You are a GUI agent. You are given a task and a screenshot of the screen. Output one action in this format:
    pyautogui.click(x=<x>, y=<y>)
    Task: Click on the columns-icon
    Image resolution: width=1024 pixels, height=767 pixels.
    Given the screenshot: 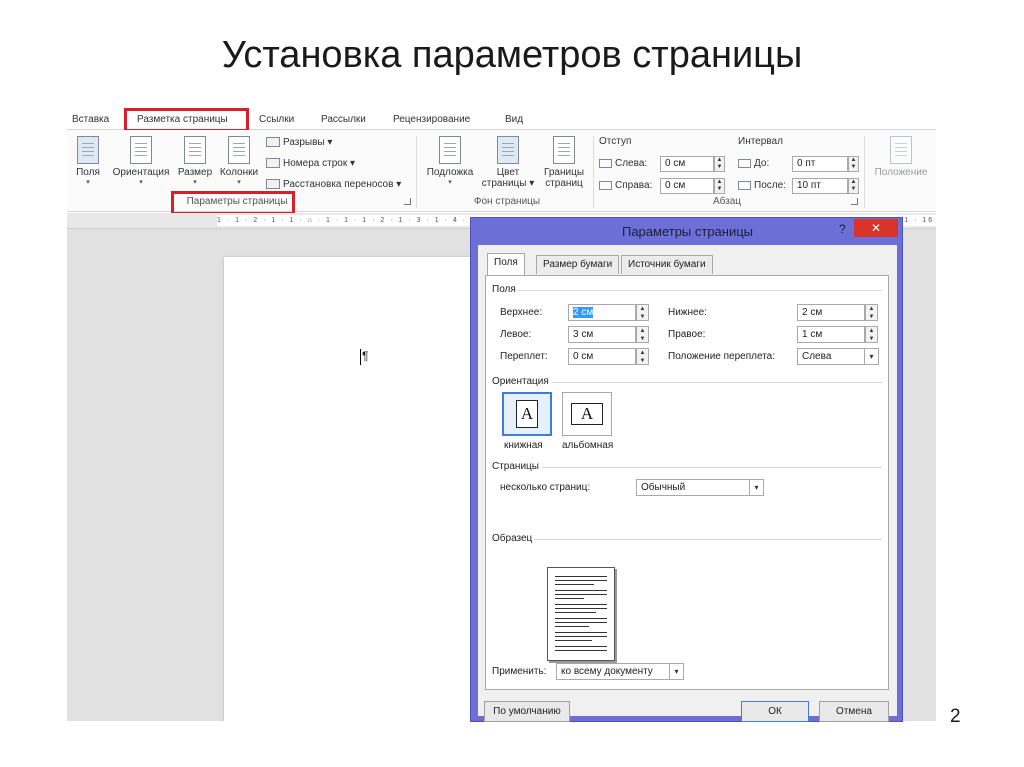 What is the action you would take?
    pyautogui.click(x=239, y=150)
    